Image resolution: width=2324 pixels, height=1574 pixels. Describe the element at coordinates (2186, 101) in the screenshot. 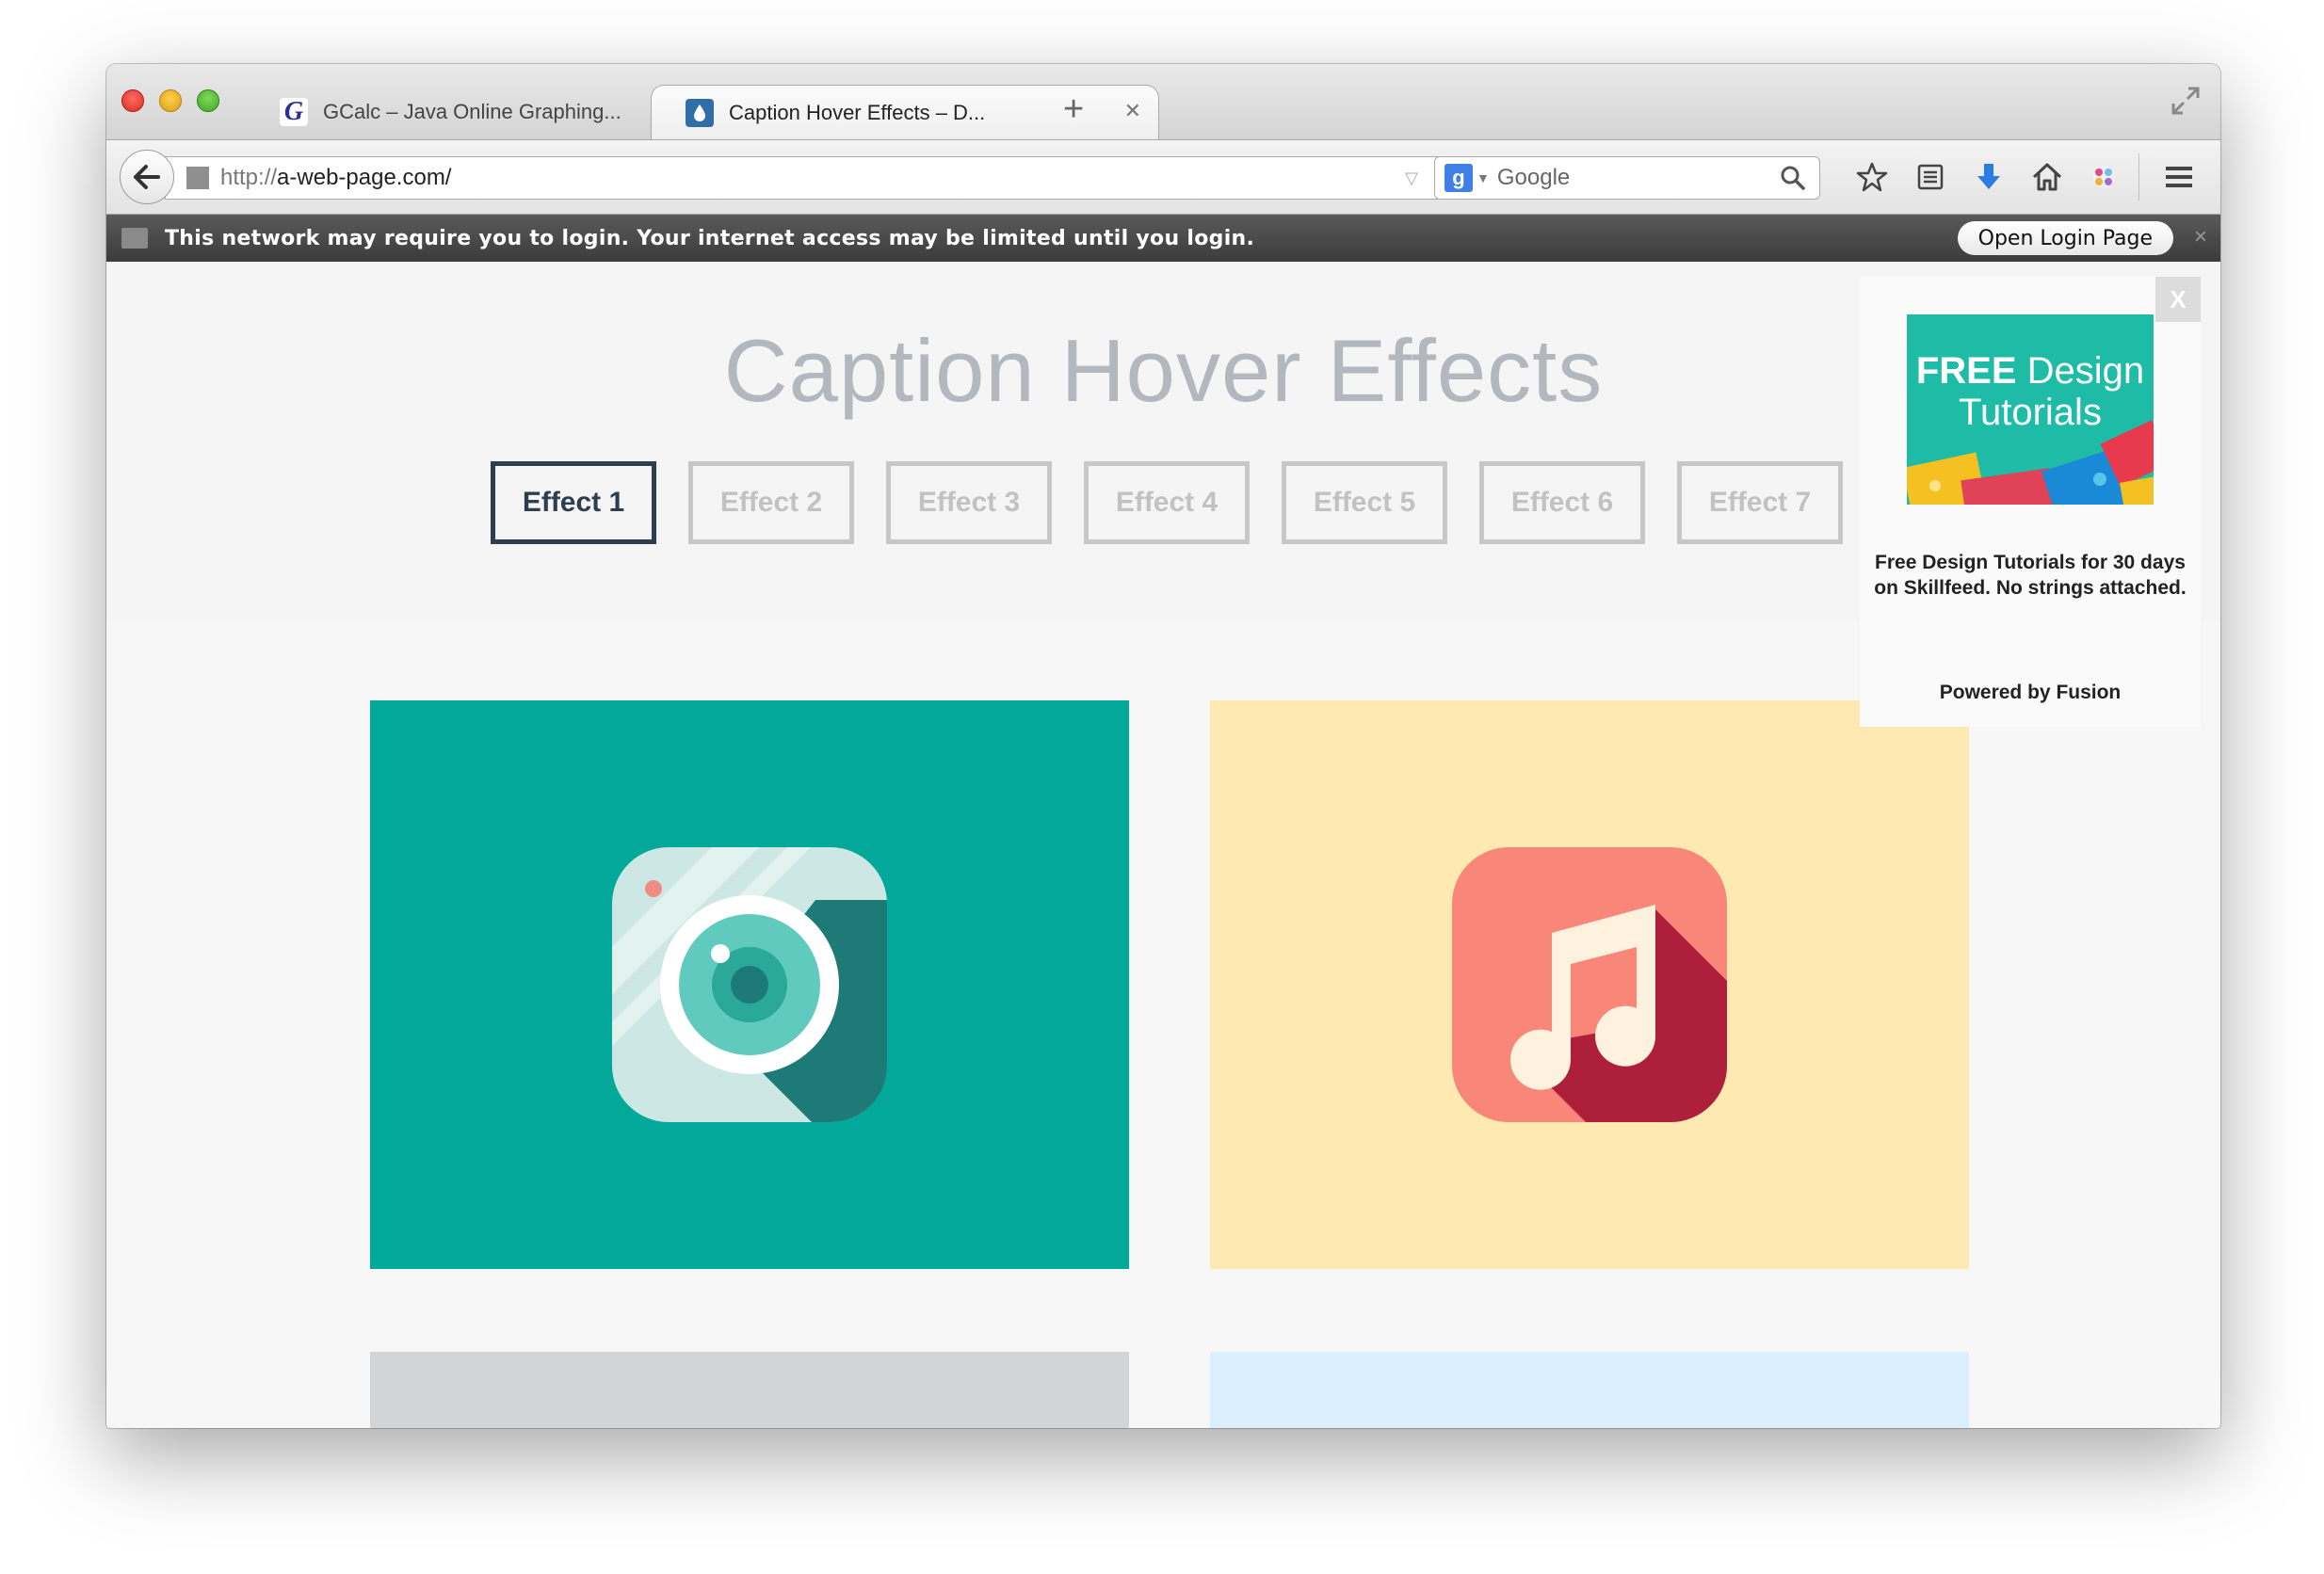

I see `fullscreen-icon` at that location.